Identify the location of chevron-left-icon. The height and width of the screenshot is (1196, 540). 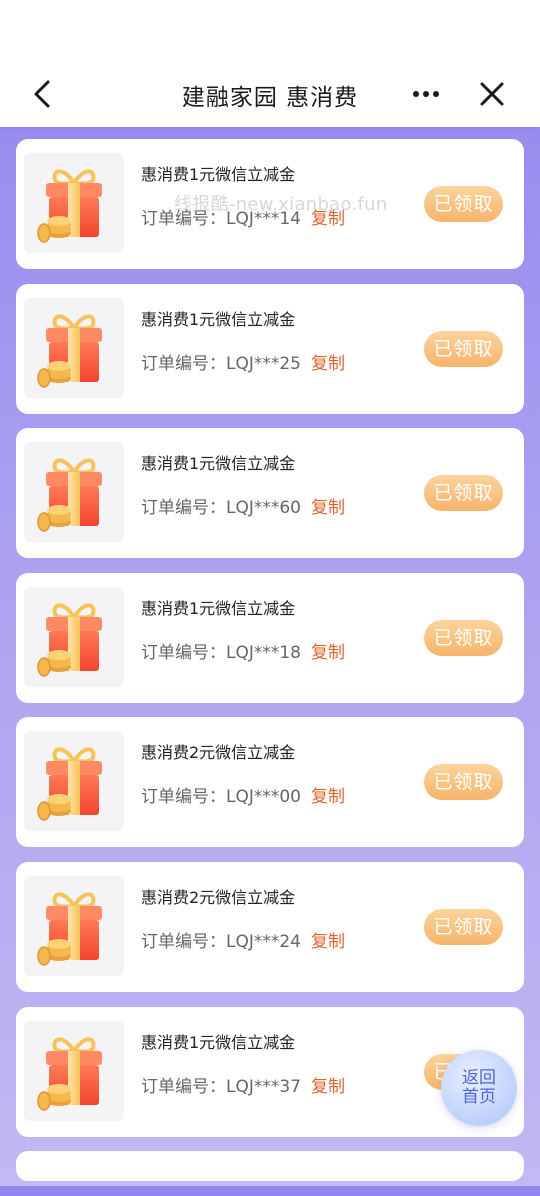
(42, 94).